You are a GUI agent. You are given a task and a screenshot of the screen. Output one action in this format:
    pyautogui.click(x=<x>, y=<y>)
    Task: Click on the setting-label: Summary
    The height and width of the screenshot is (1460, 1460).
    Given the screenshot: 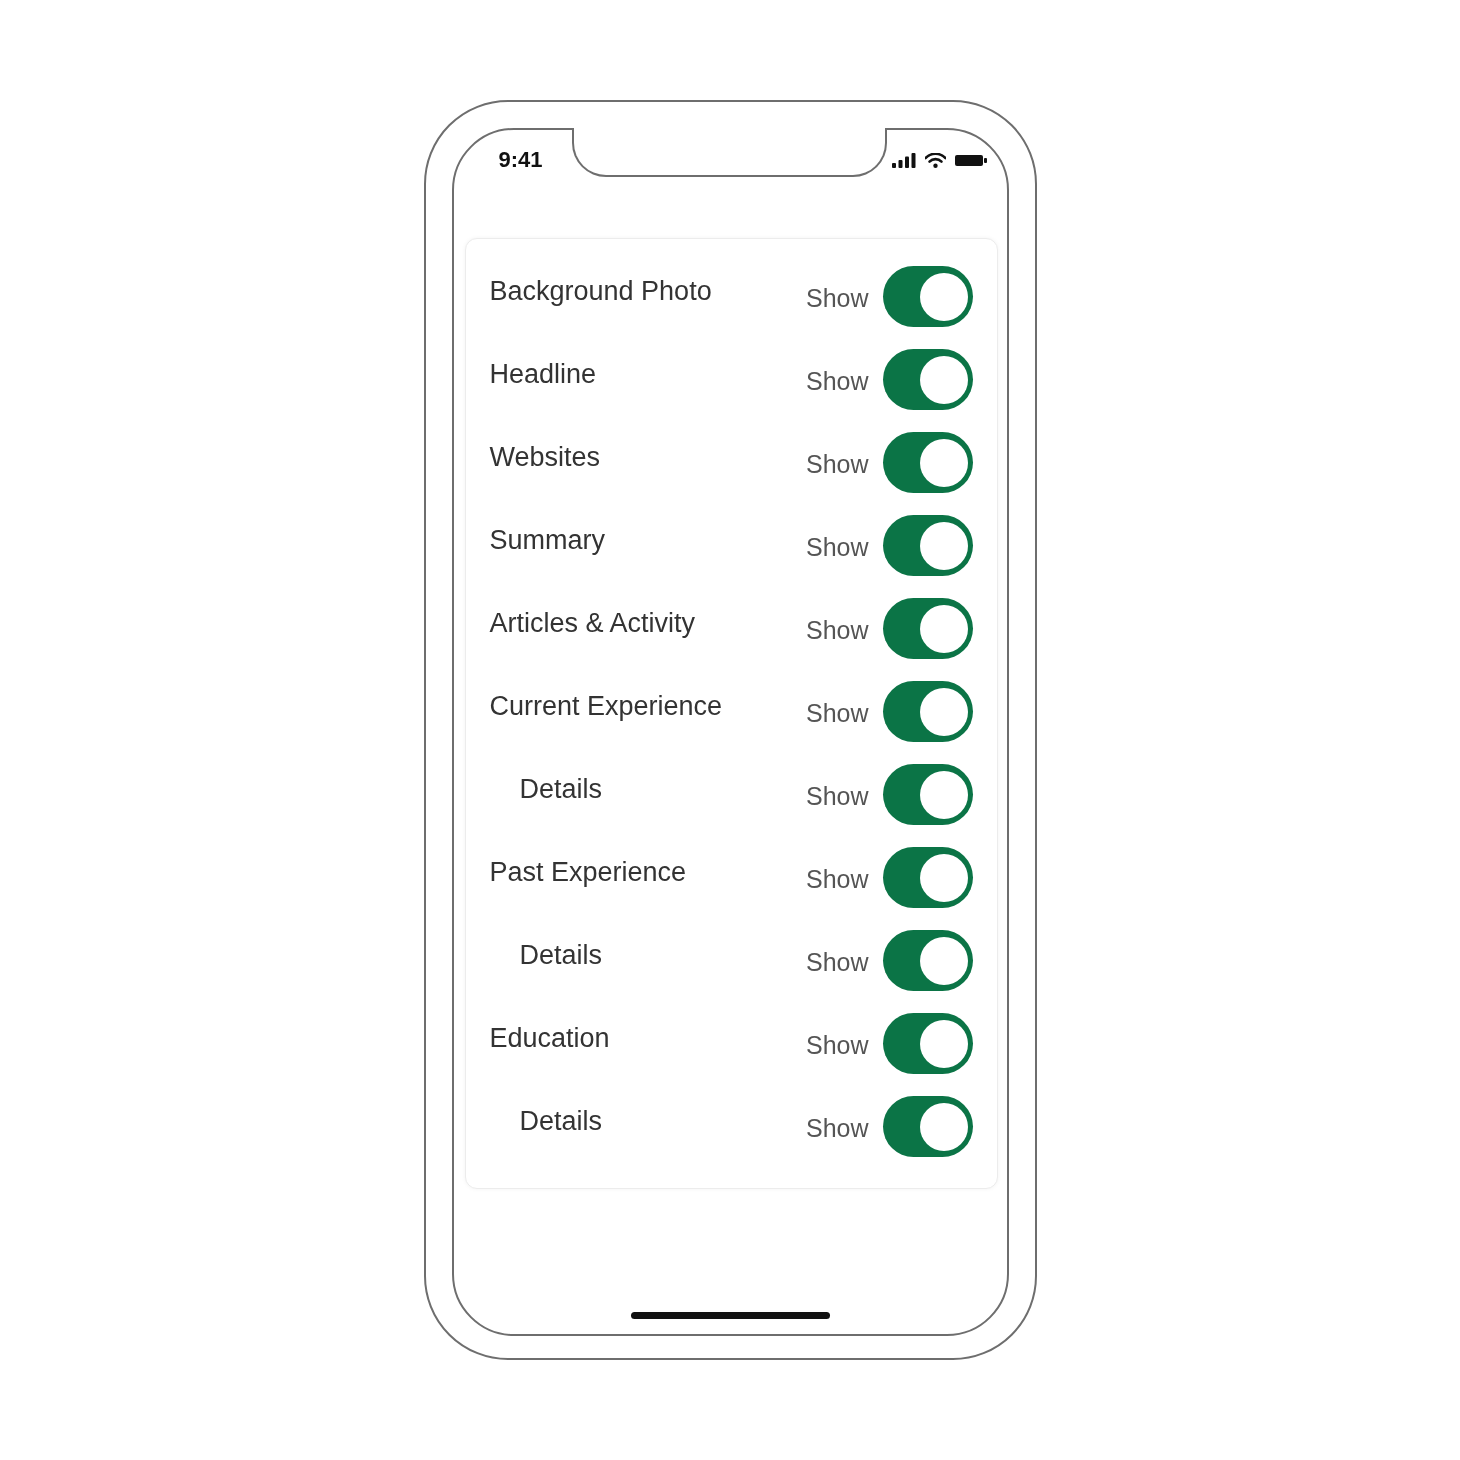 What is the action you would take?
    pyautogui.click(x=547, y=539)
    